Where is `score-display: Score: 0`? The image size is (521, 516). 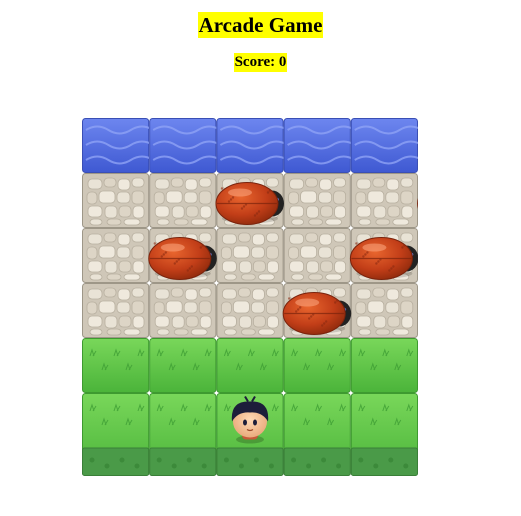
score-display: Score: 0 is located at coordinates (260, 62).